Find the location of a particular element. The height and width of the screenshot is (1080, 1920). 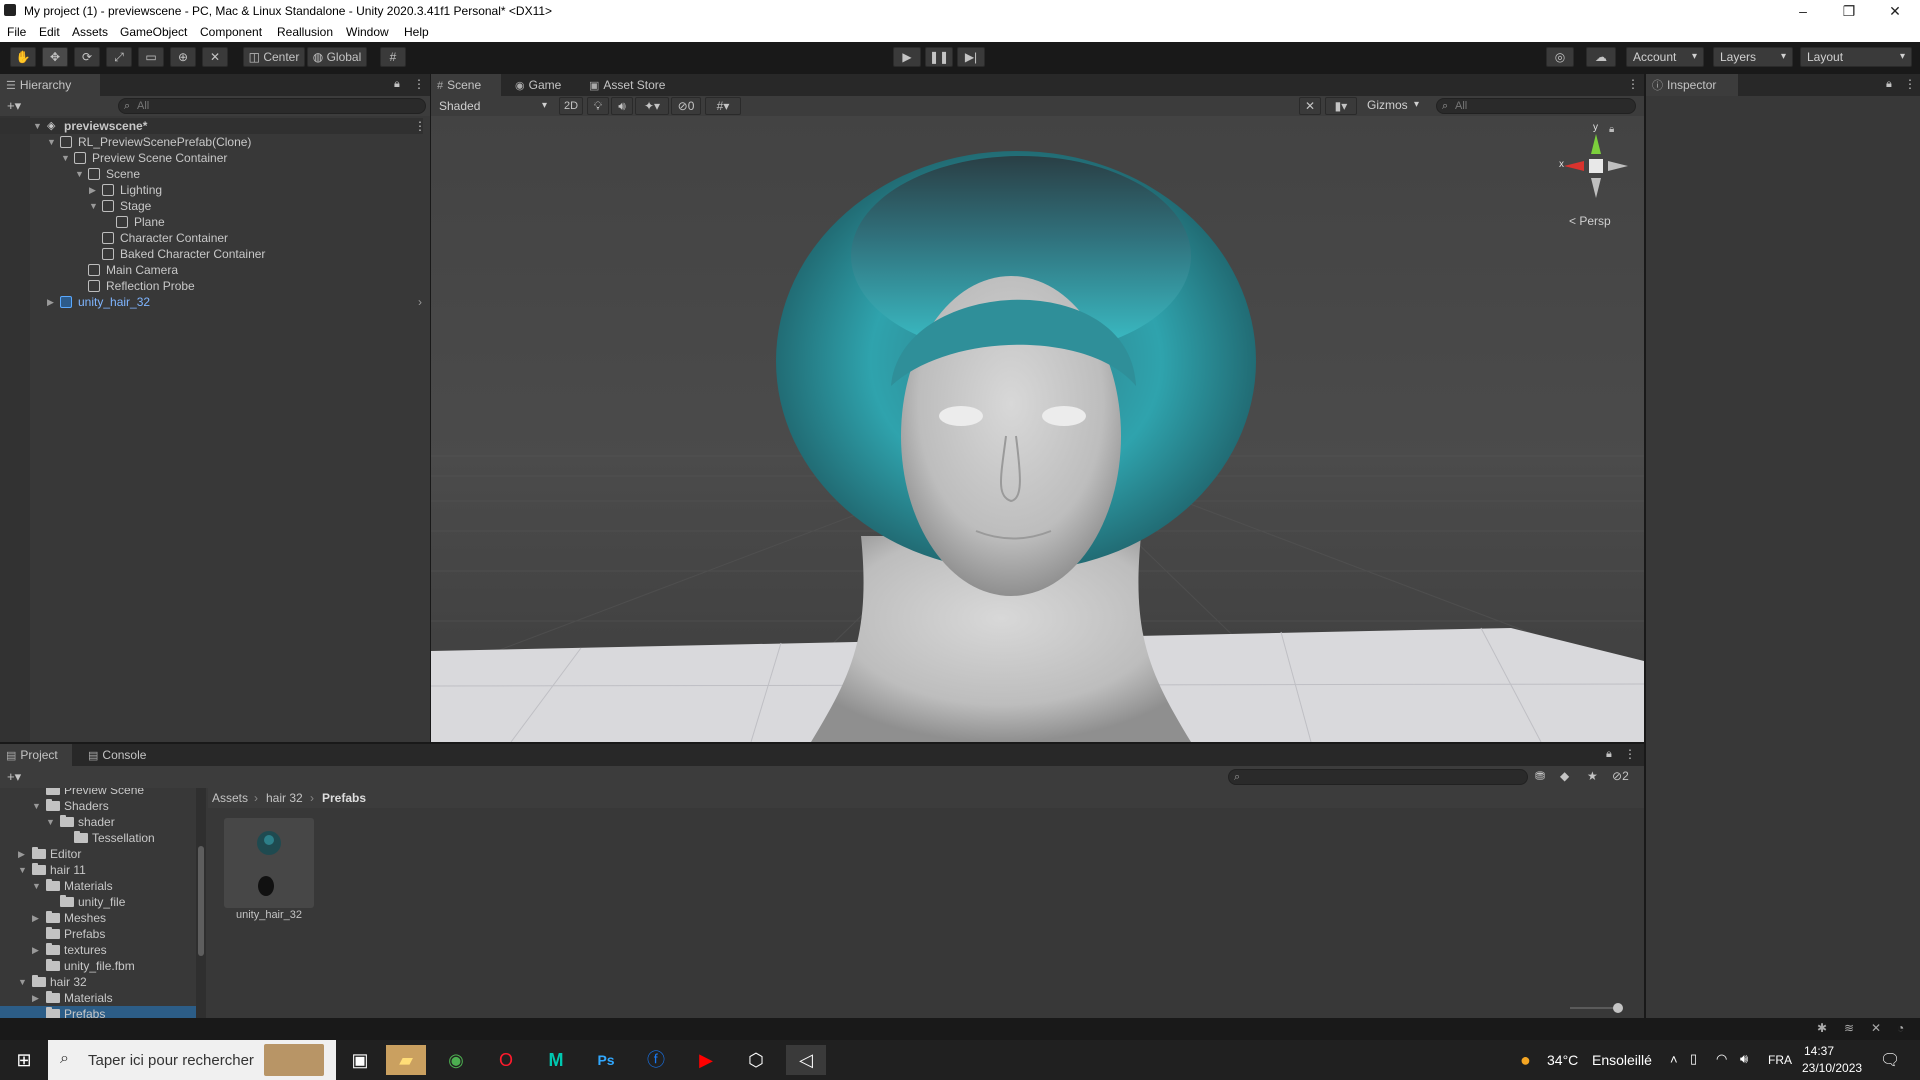

notification-icon: 🗨︎ is located at coordinates (1890, 1060).